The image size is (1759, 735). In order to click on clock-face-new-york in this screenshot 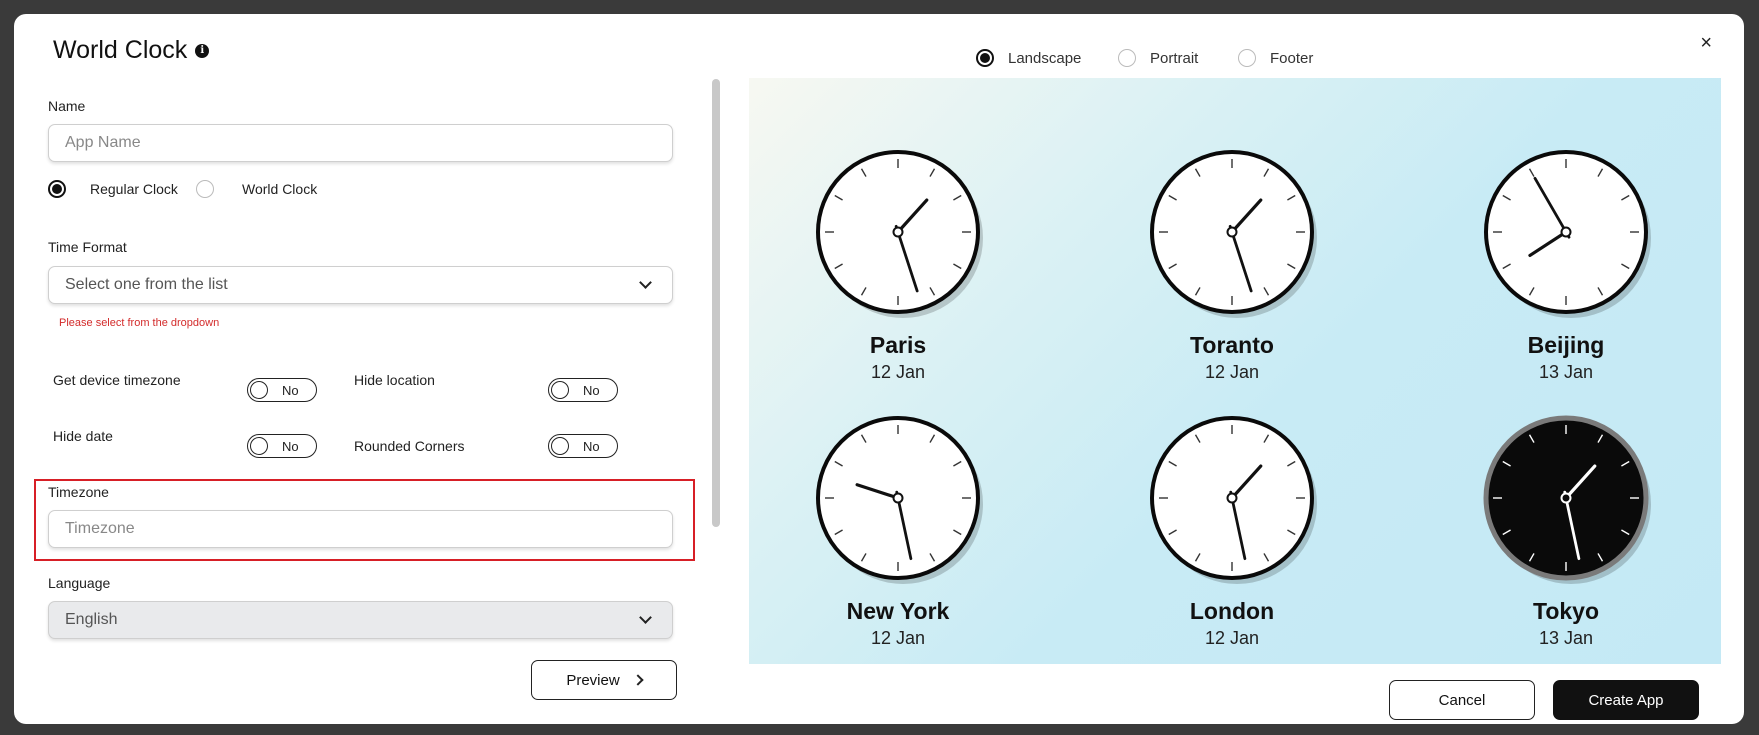, I will do `click(899, 500)`.